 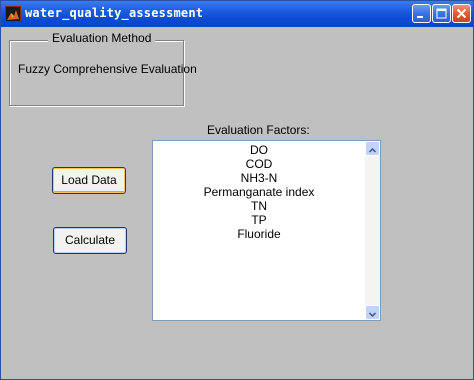 I want to click on window-title: water_quality_assessment, so click(x=114, y=13).